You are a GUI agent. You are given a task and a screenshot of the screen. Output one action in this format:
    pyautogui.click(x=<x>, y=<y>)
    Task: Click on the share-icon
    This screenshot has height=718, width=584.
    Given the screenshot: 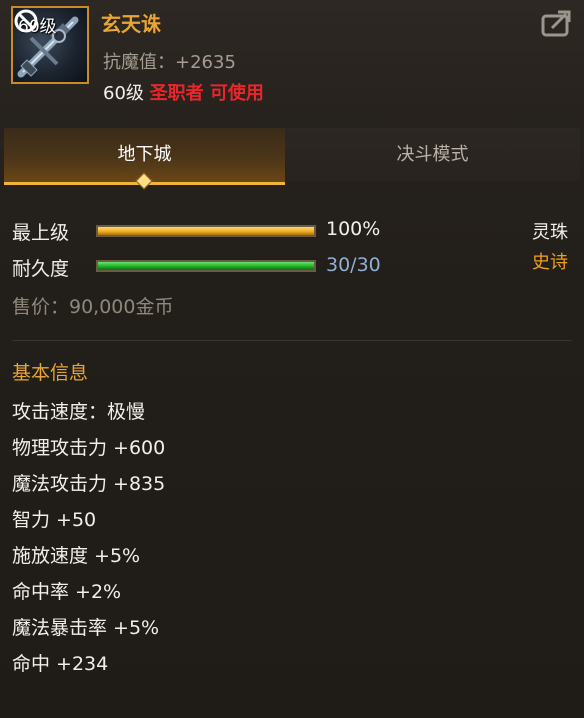 What is the action you would take?
    pyautogui.click(x=556, y=23)
    